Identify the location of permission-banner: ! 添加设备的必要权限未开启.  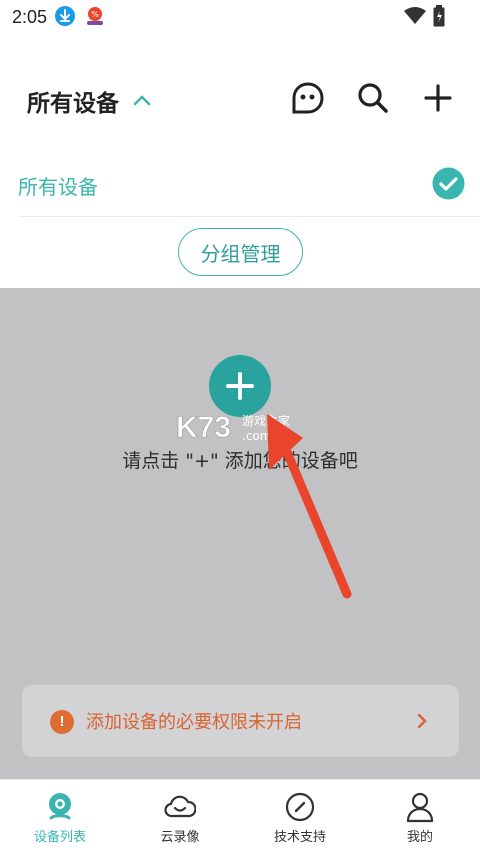
(240, 721).